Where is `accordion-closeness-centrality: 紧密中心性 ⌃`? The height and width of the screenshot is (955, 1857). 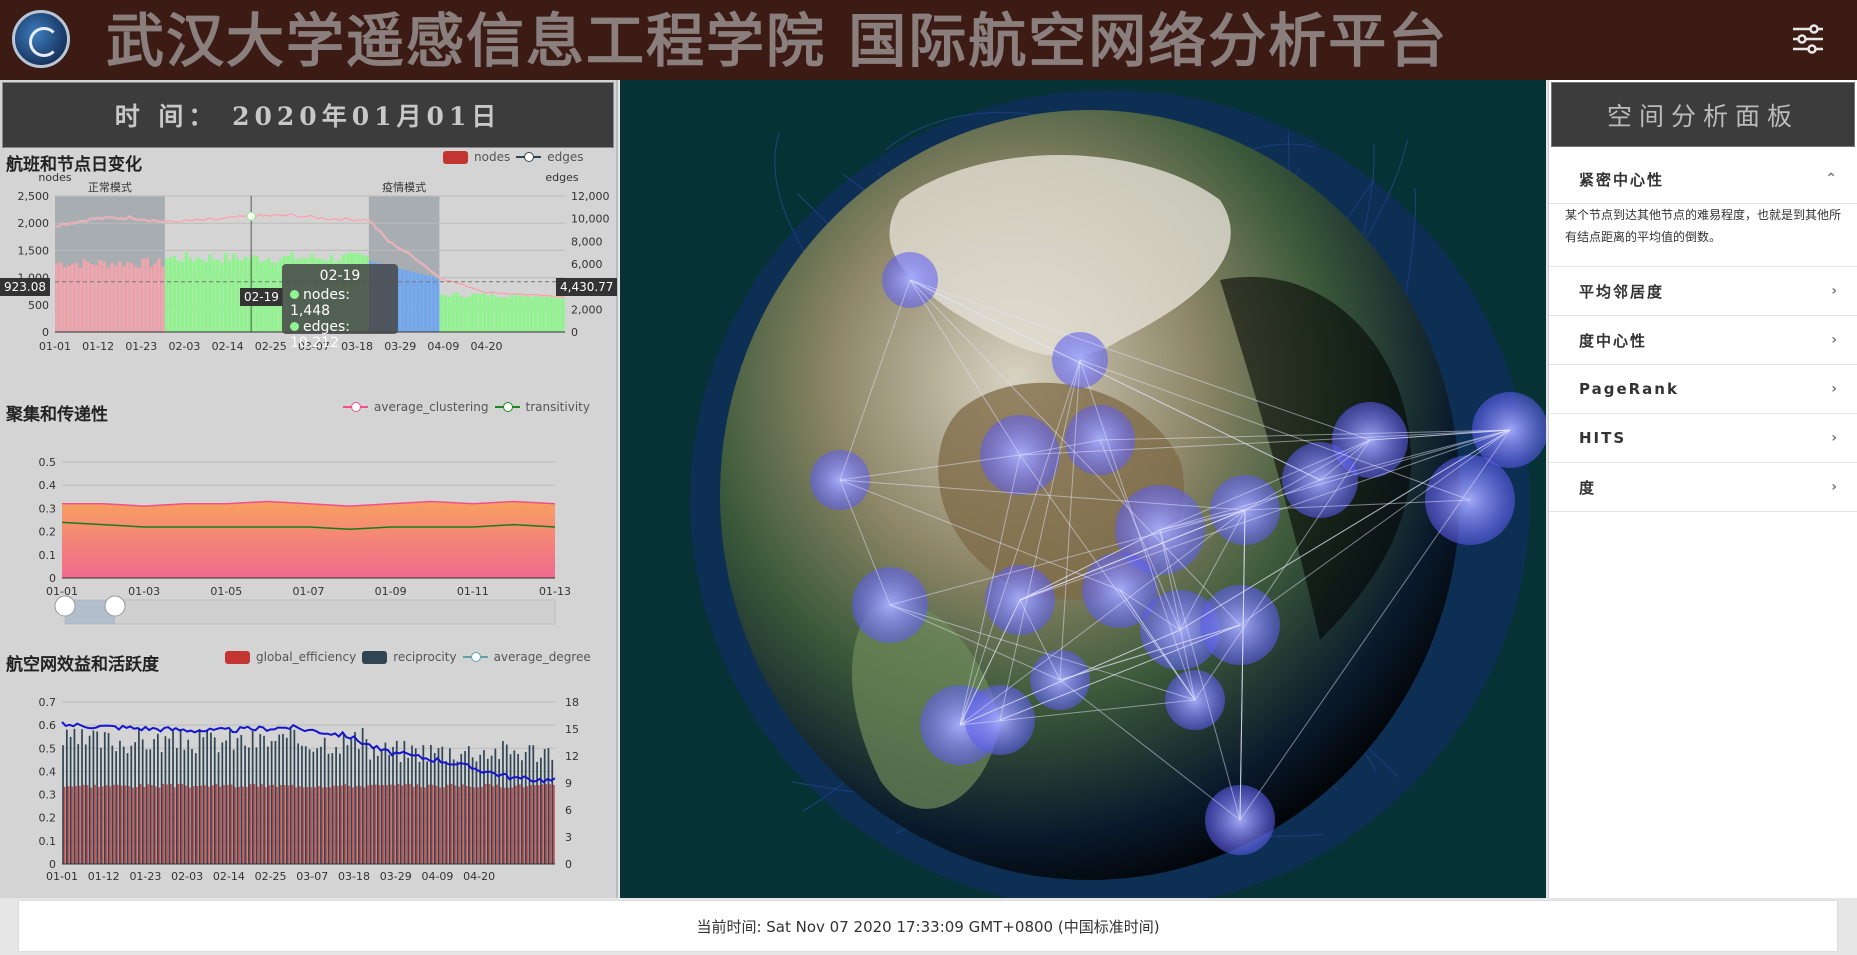
accordion-closeness-centrality: 紧密中心性 ⌃ is located at coordinates (1703, 179).